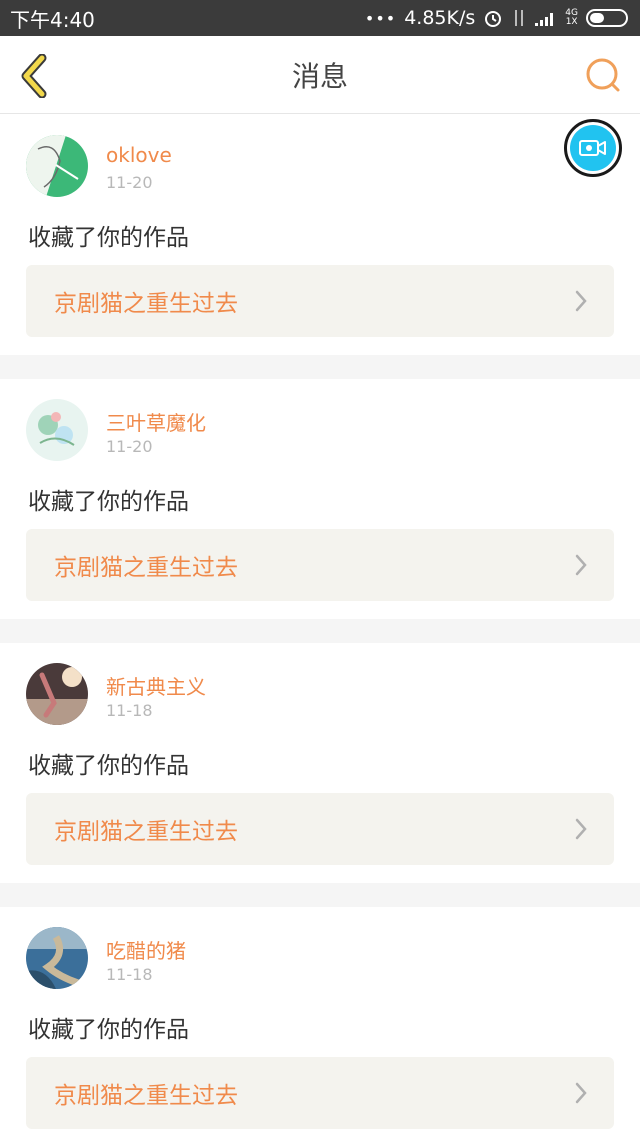 This screenshot has width=640, height=1138. I want to click on page-title: 消息, so click(319, 76).